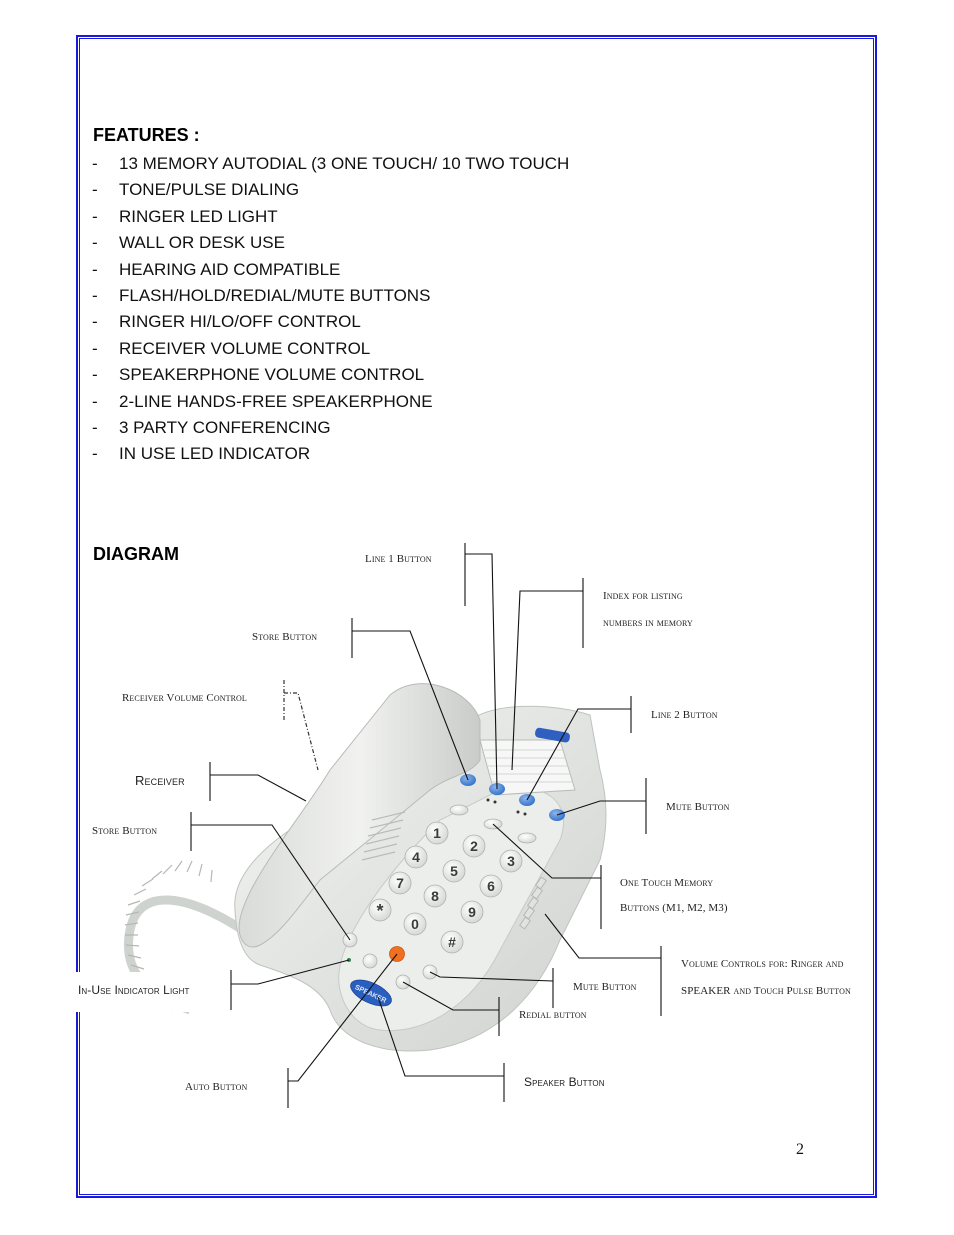 Image resolution: width=954 pixels, height=1235 pixels. Describe the element at coordinates (435, 896) in the screenshot. I see `key-label: 8` at that location.